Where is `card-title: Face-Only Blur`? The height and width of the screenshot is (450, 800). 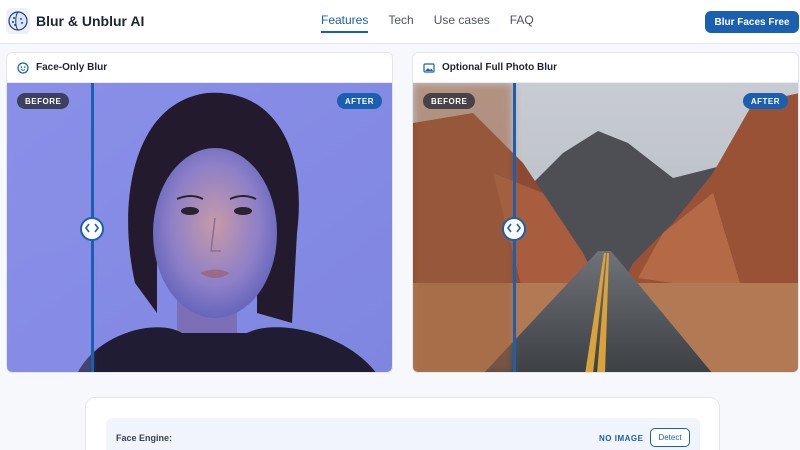
card-title: Face-Only Blur is located at coordinates (72, 67).